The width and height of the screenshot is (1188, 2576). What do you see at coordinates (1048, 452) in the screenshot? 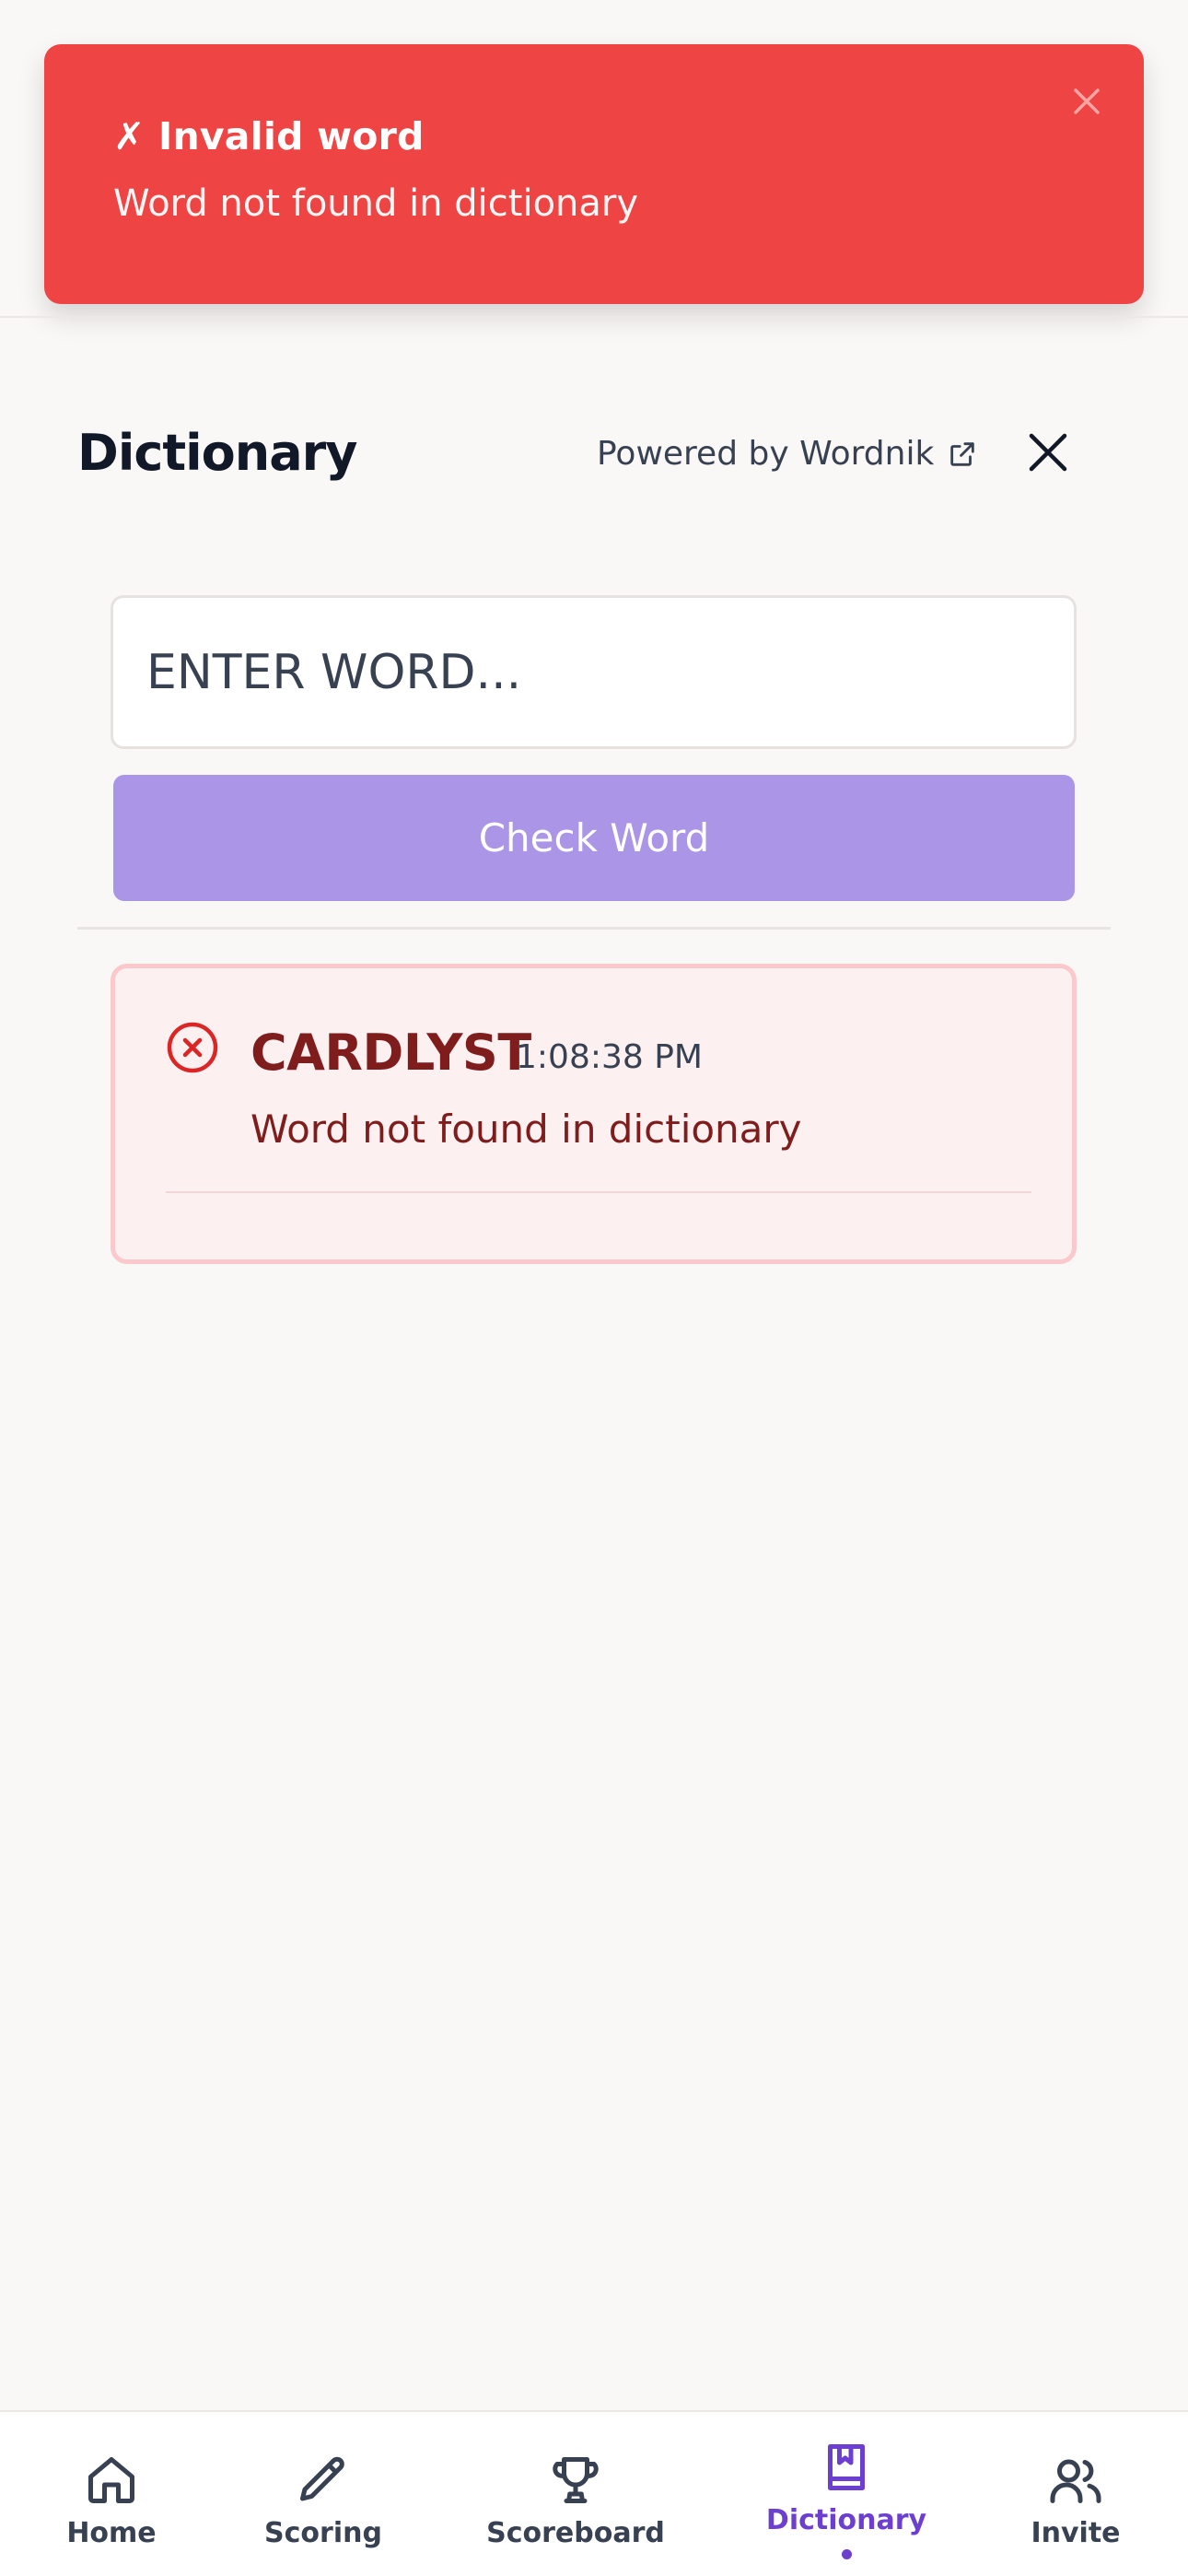
I see `close-dictionary-button` at bounding box center [1048, 452].